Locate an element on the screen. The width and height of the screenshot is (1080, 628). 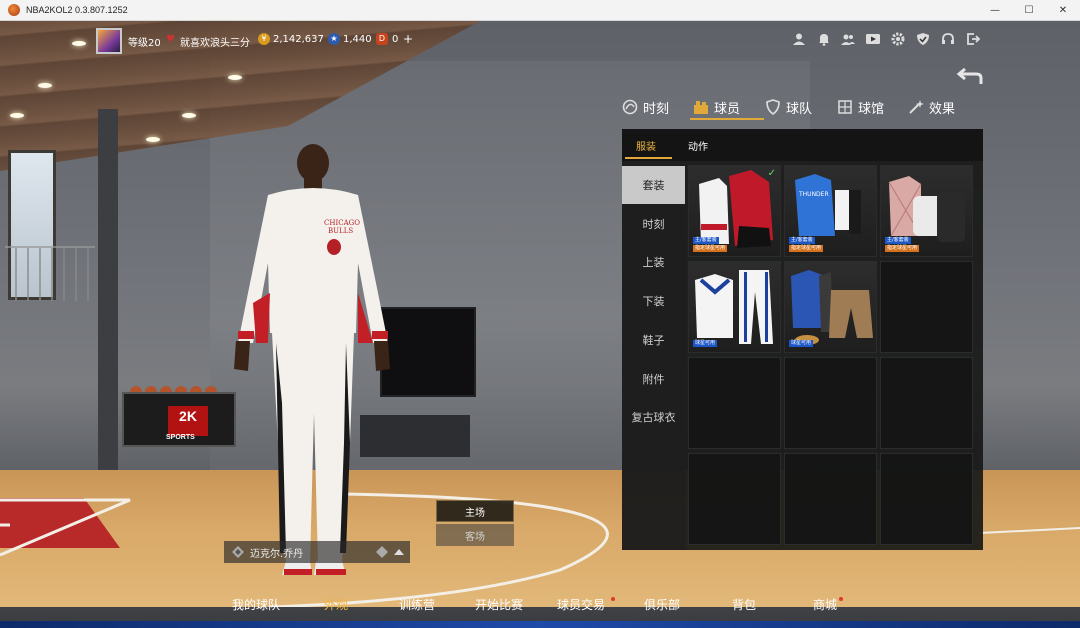
video-icon is located at coordinates (873, 39).